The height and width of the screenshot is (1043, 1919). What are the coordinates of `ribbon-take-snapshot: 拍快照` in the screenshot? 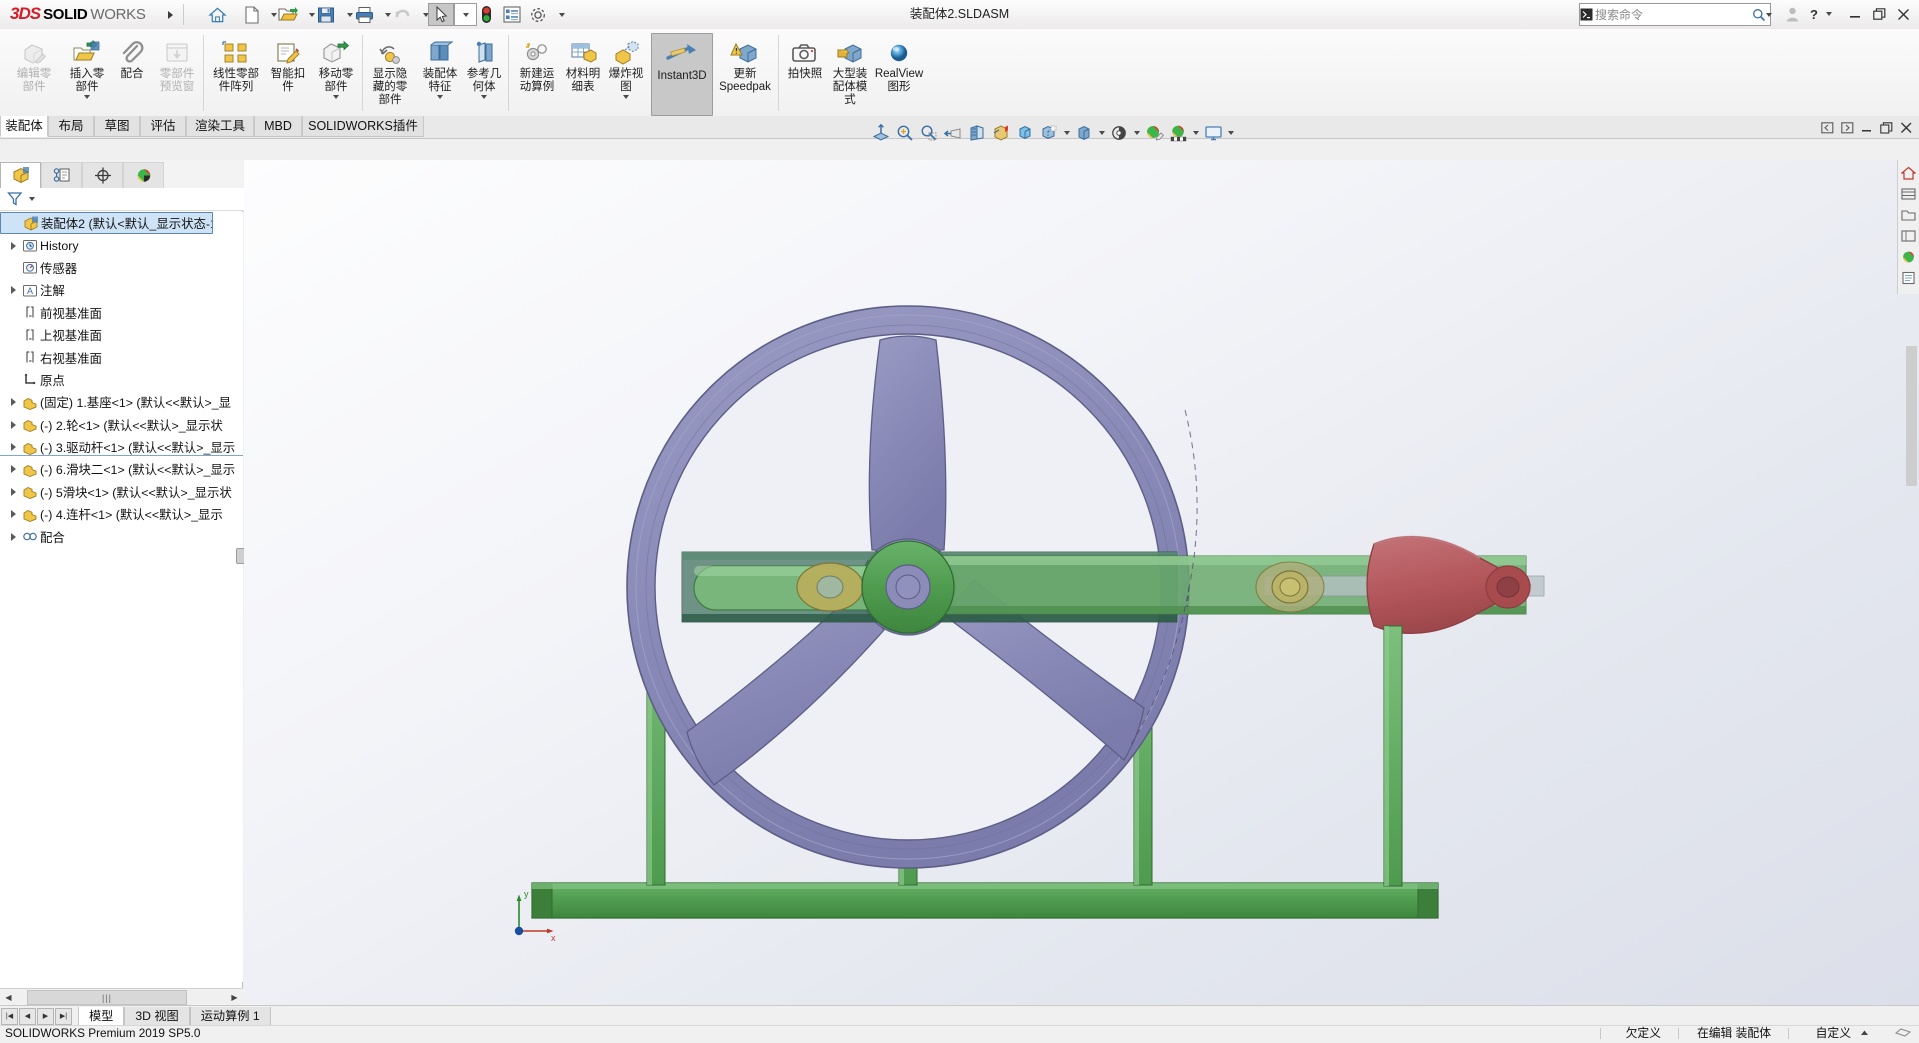 It's located at (805, 56).